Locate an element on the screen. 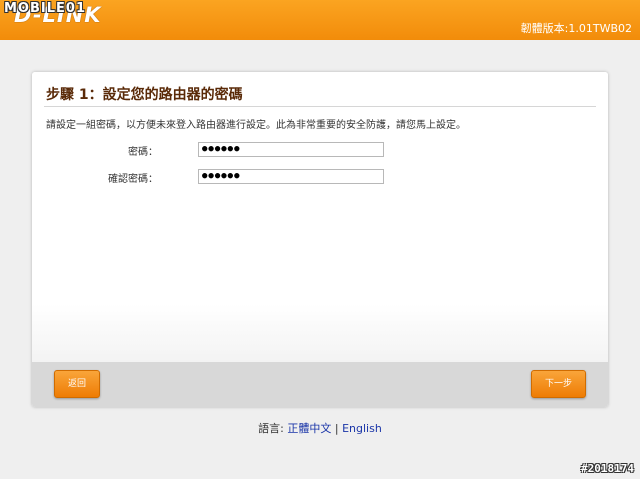 This screenshot has width=640, height=479. top-header-bar: D-LINK MOBILE01 韌體版本:1.01TWB02 is located at coordinates (320, 20).